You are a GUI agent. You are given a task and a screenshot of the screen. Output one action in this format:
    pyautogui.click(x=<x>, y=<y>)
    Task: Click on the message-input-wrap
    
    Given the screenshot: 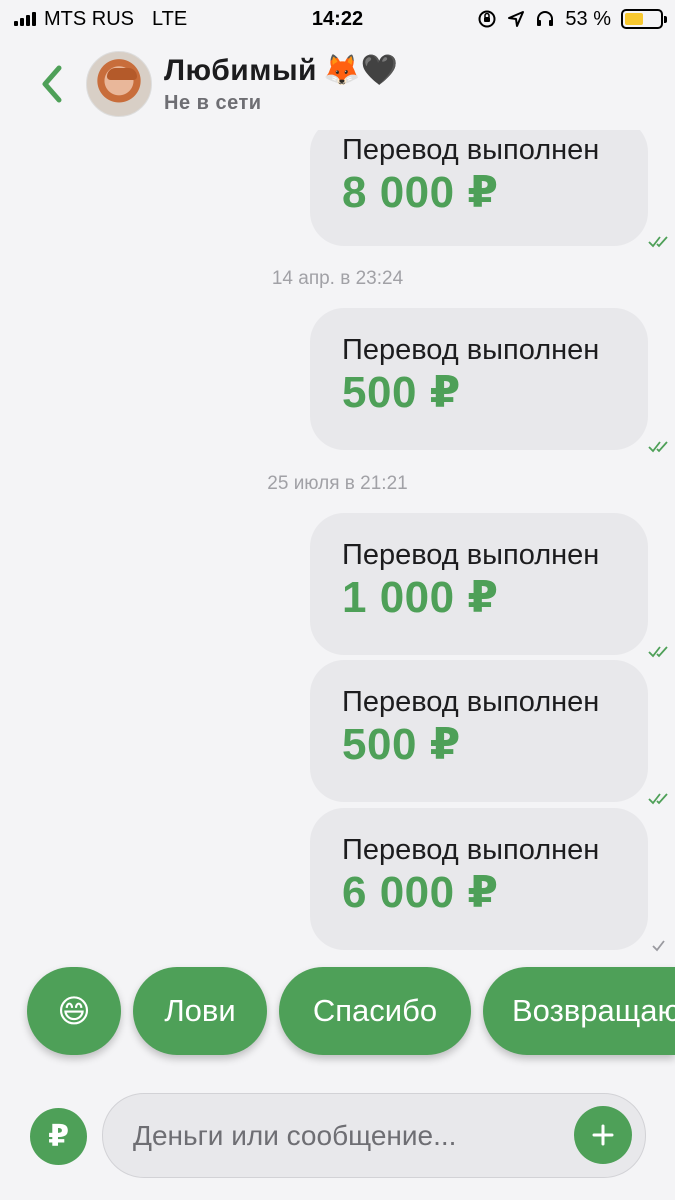 What is the action you would take?
    pyautogui.click(x=374, y=1135)
    